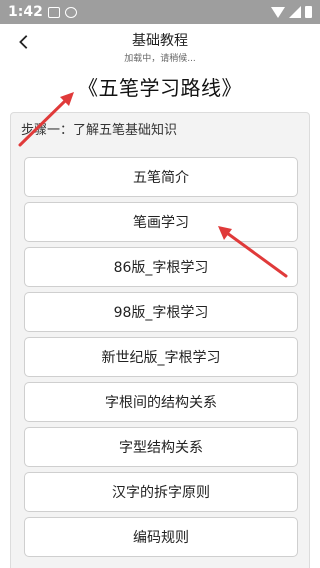  I want to click on topic-button: 汉字的拆字原则, so click(161, 492).